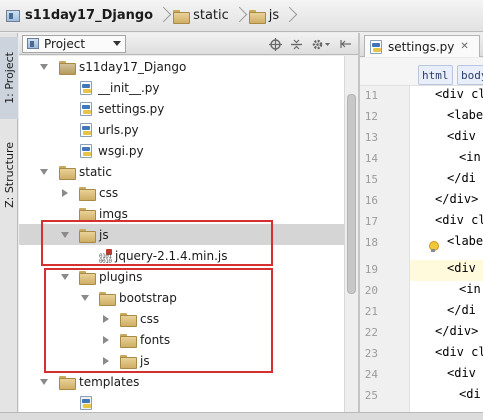 The height and width of the screenshot is (420, 483). I want to click on tab-project-label: 1: Project, so click(9, 78).